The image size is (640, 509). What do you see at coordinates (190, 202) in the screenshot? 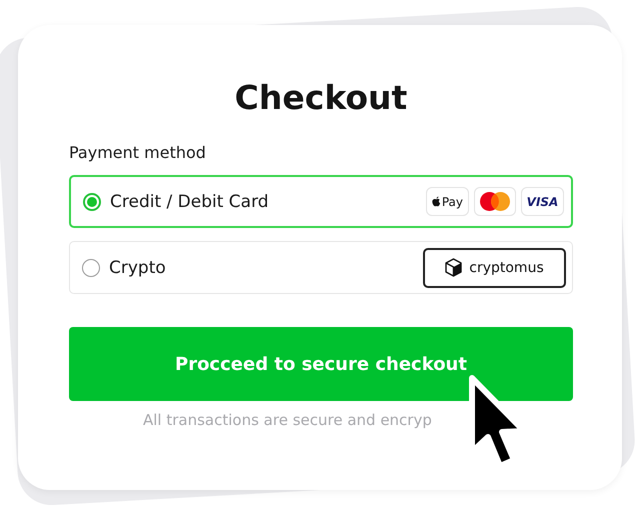
I see `option-label: Credit / Debit Card` at bounding box center [190, 202].